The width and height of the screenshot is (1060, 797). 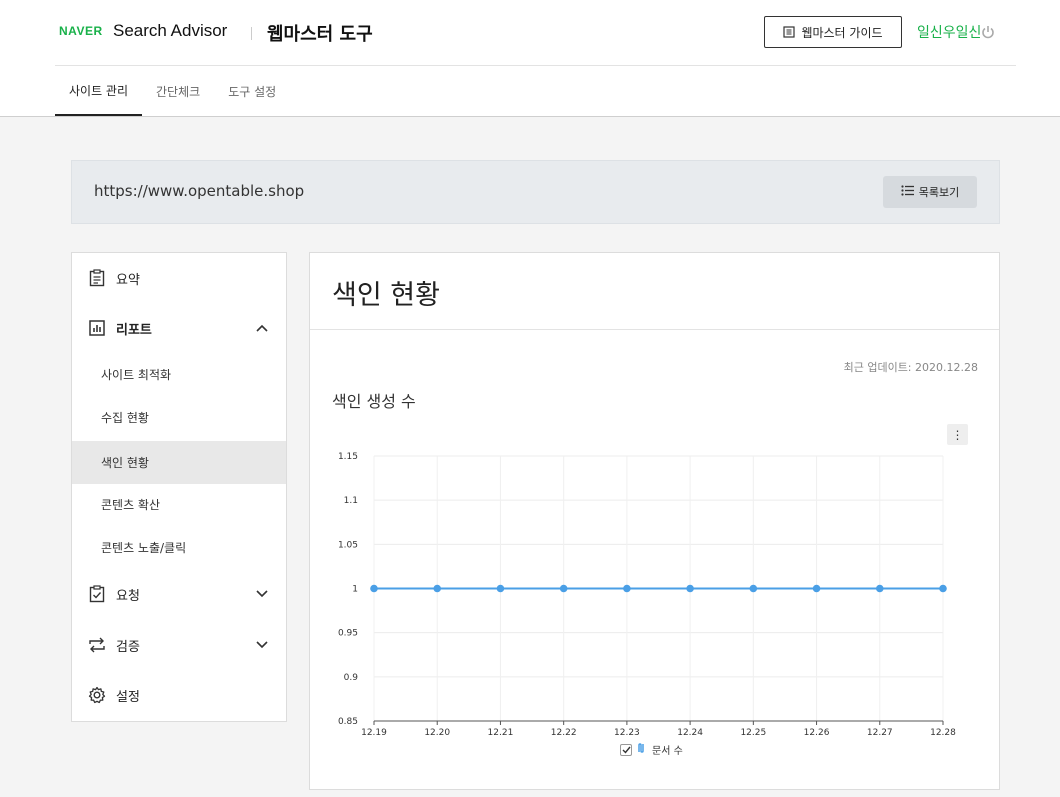 I want to click on sidebar-subitem-site-optimization: 사이트 최적화, so click(x=179, y=374).